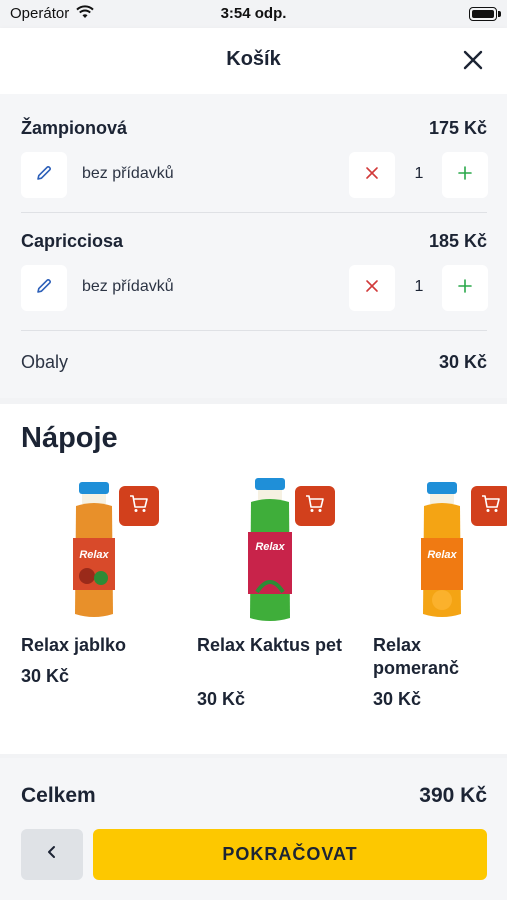 Image resolution: width=507 pixels, height=900 pixels. What do you see at coordinates (74, 128) in the screenshot?
I see `item-name: Žampionová` at bounding box center [74, 128].